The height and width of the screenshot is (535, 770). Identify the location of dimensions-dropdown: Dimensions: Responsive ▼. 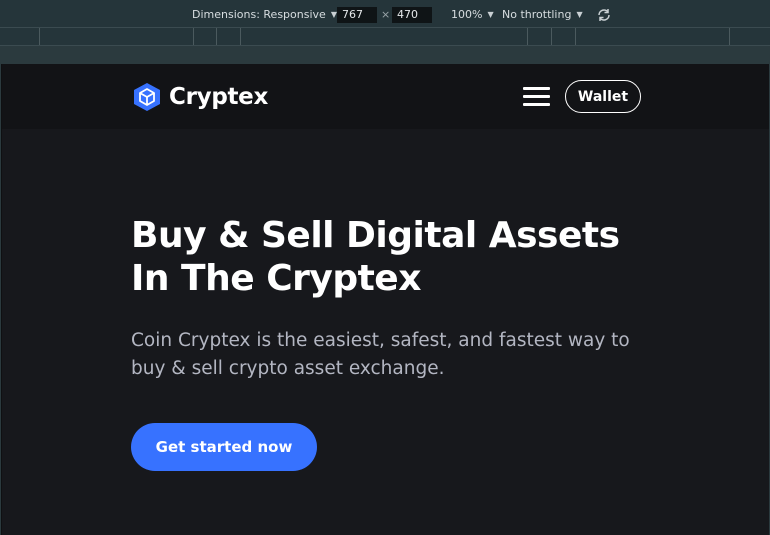
(264, 14).